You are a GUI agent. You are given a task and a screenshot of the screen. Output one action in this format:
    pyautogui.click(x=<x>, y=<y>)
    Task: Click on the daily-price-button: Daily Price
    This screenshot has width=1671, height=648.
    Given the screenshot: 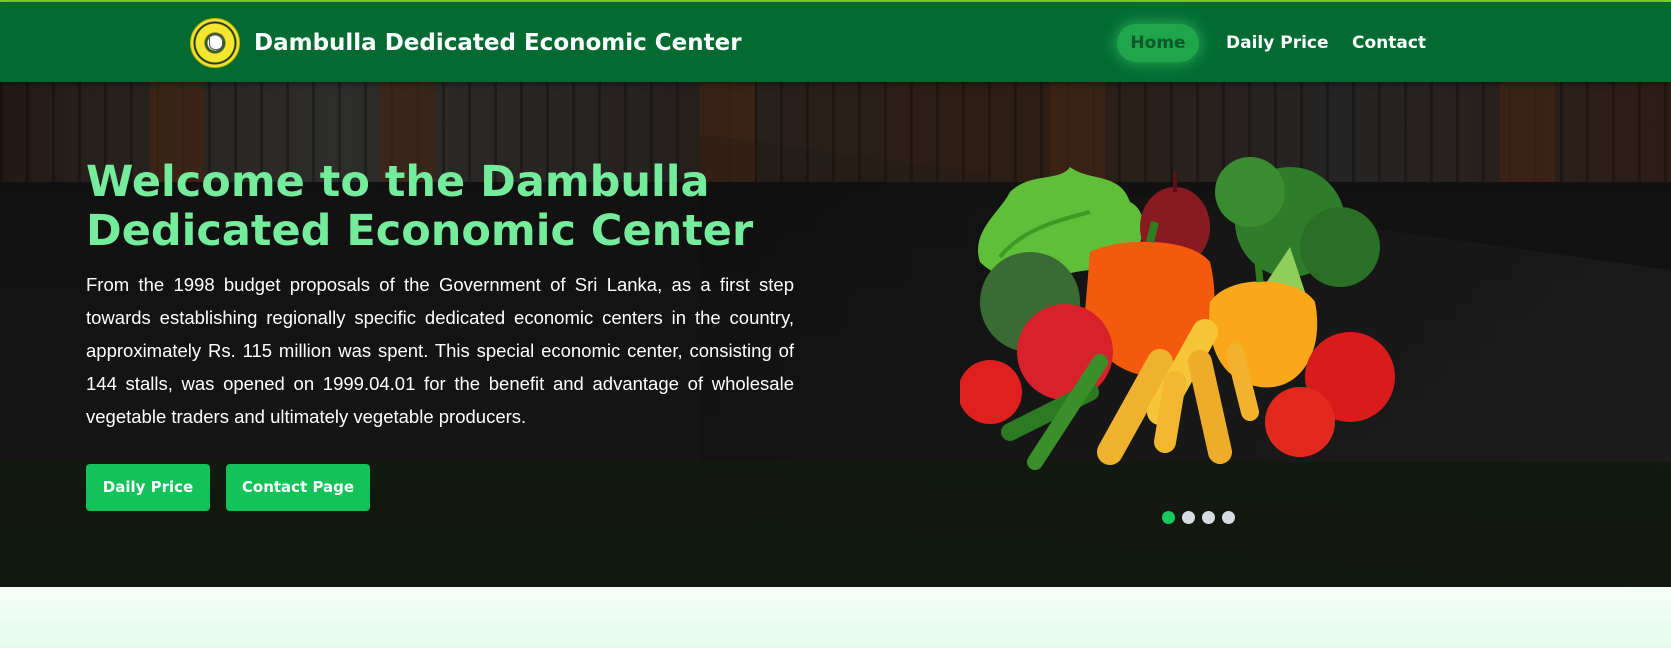 What is the action you would take?
    pyautogui.click(x=148, y=487)
    